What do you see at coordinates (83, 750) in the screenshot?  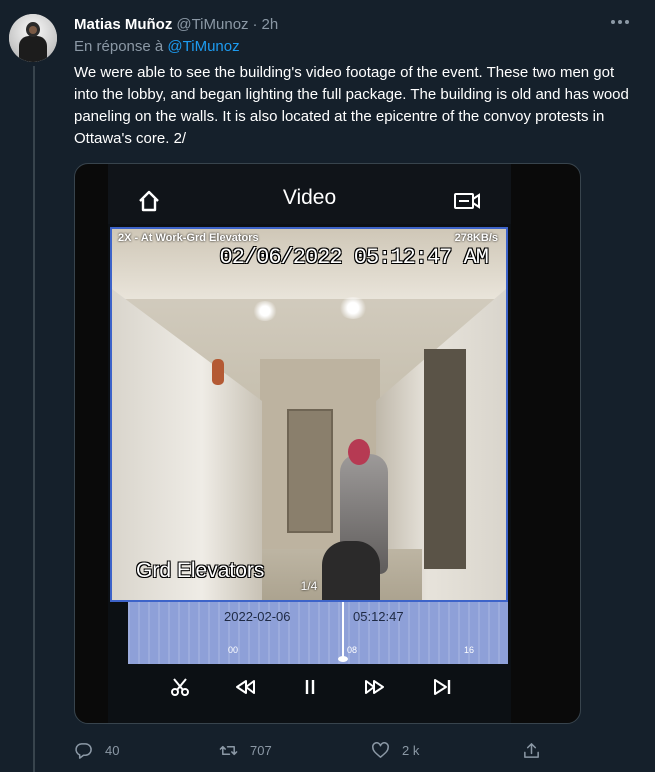 I see `reply-icon` at bounding box center [83, 750].